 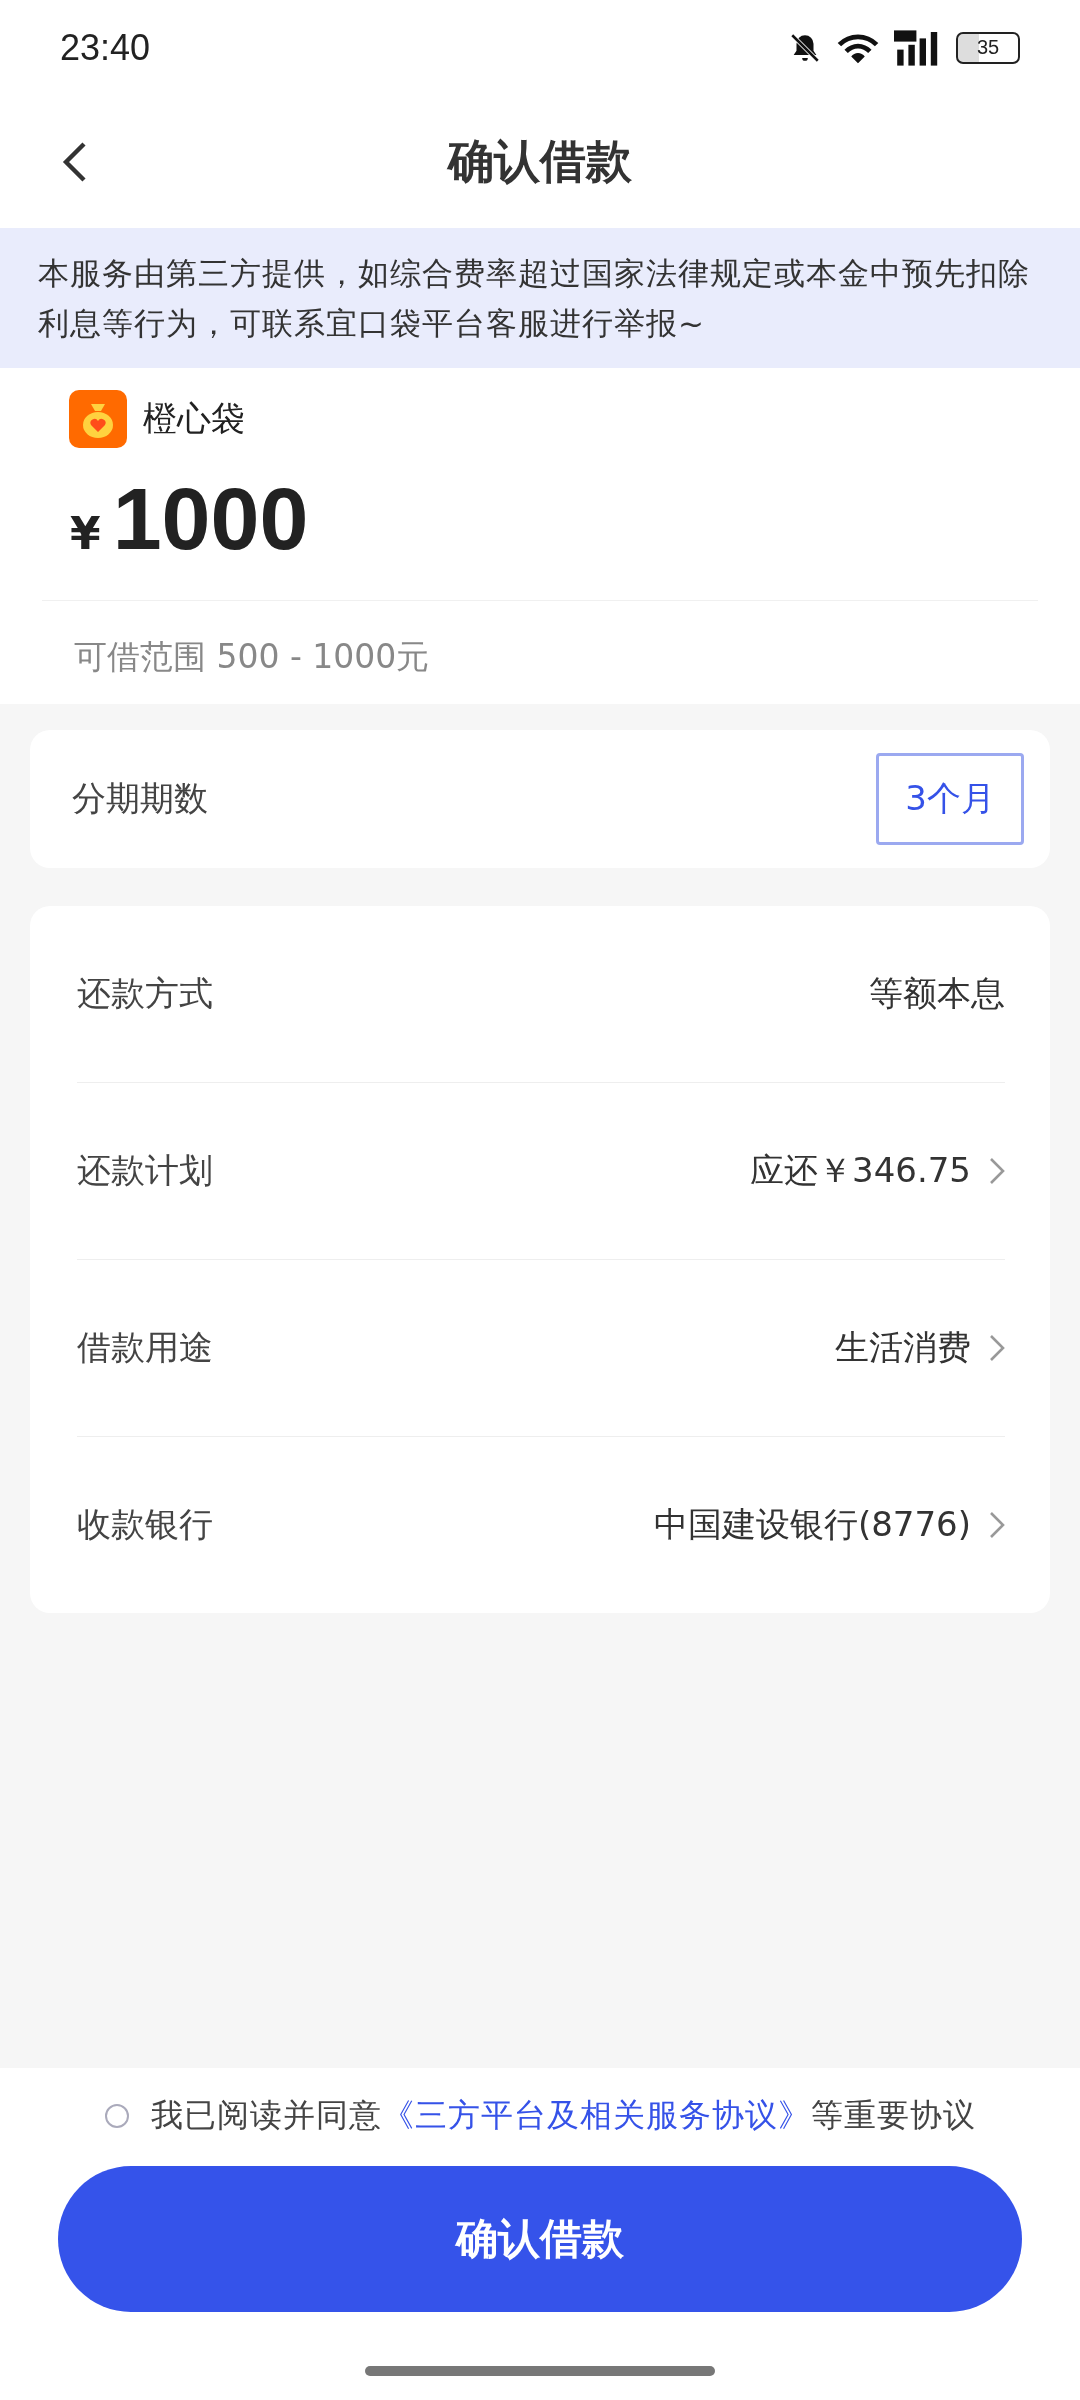 What do you see at coordinates (145, 1170) in the screenshot?
I see `detail-label: 还款计划` at bounding box center [145, 1170].